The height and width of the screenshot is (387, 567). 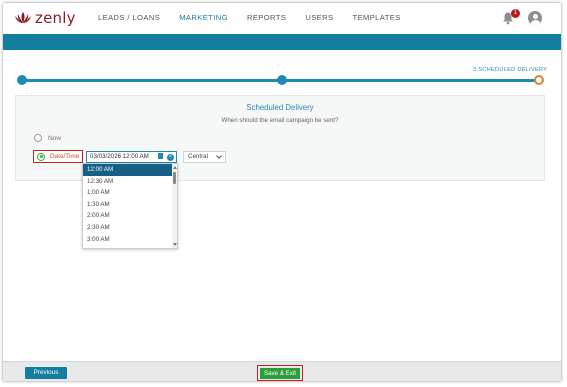 I want to click on time-option: 1:30 AM, so click(x=130, y=205).